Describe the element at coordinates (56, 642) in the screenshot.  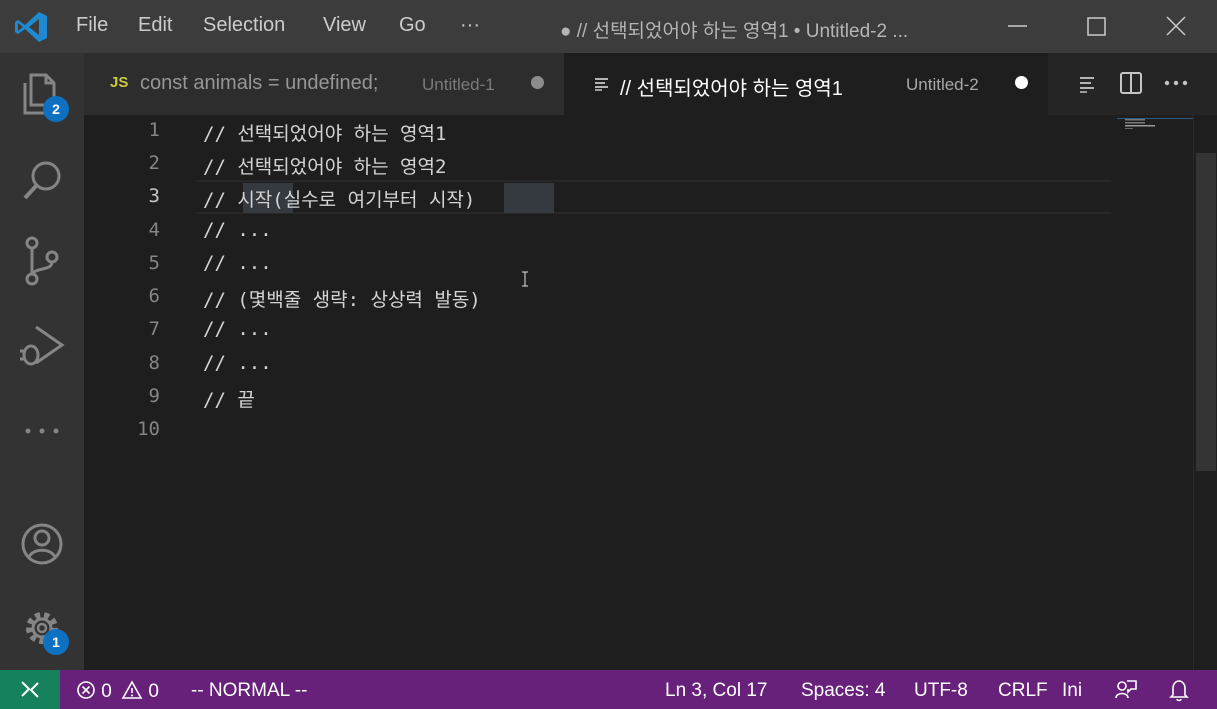
I see `settings-badge: 1` at that location.